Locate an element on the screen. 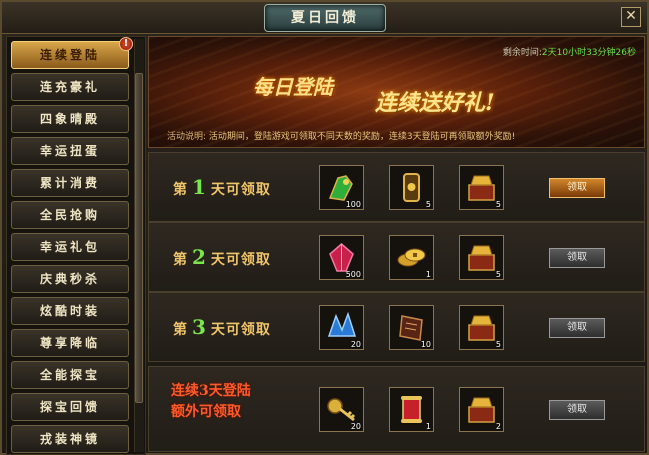 The image size is (649, 455). sidebar-scrollbar-thumb is located at coordinates (139, 238).